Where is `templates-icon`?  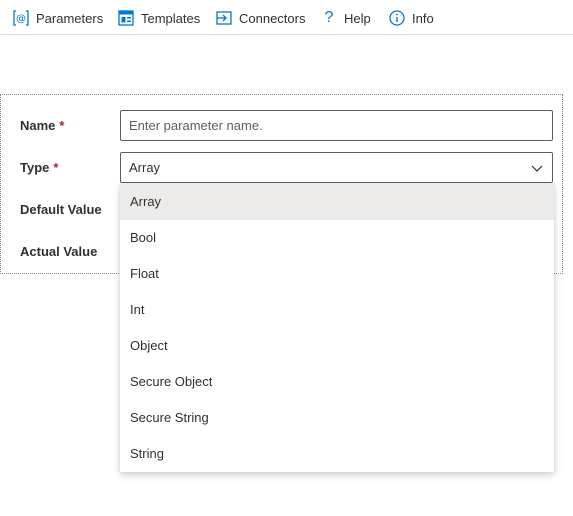 templates-icon is located at coordinates (126, 18).